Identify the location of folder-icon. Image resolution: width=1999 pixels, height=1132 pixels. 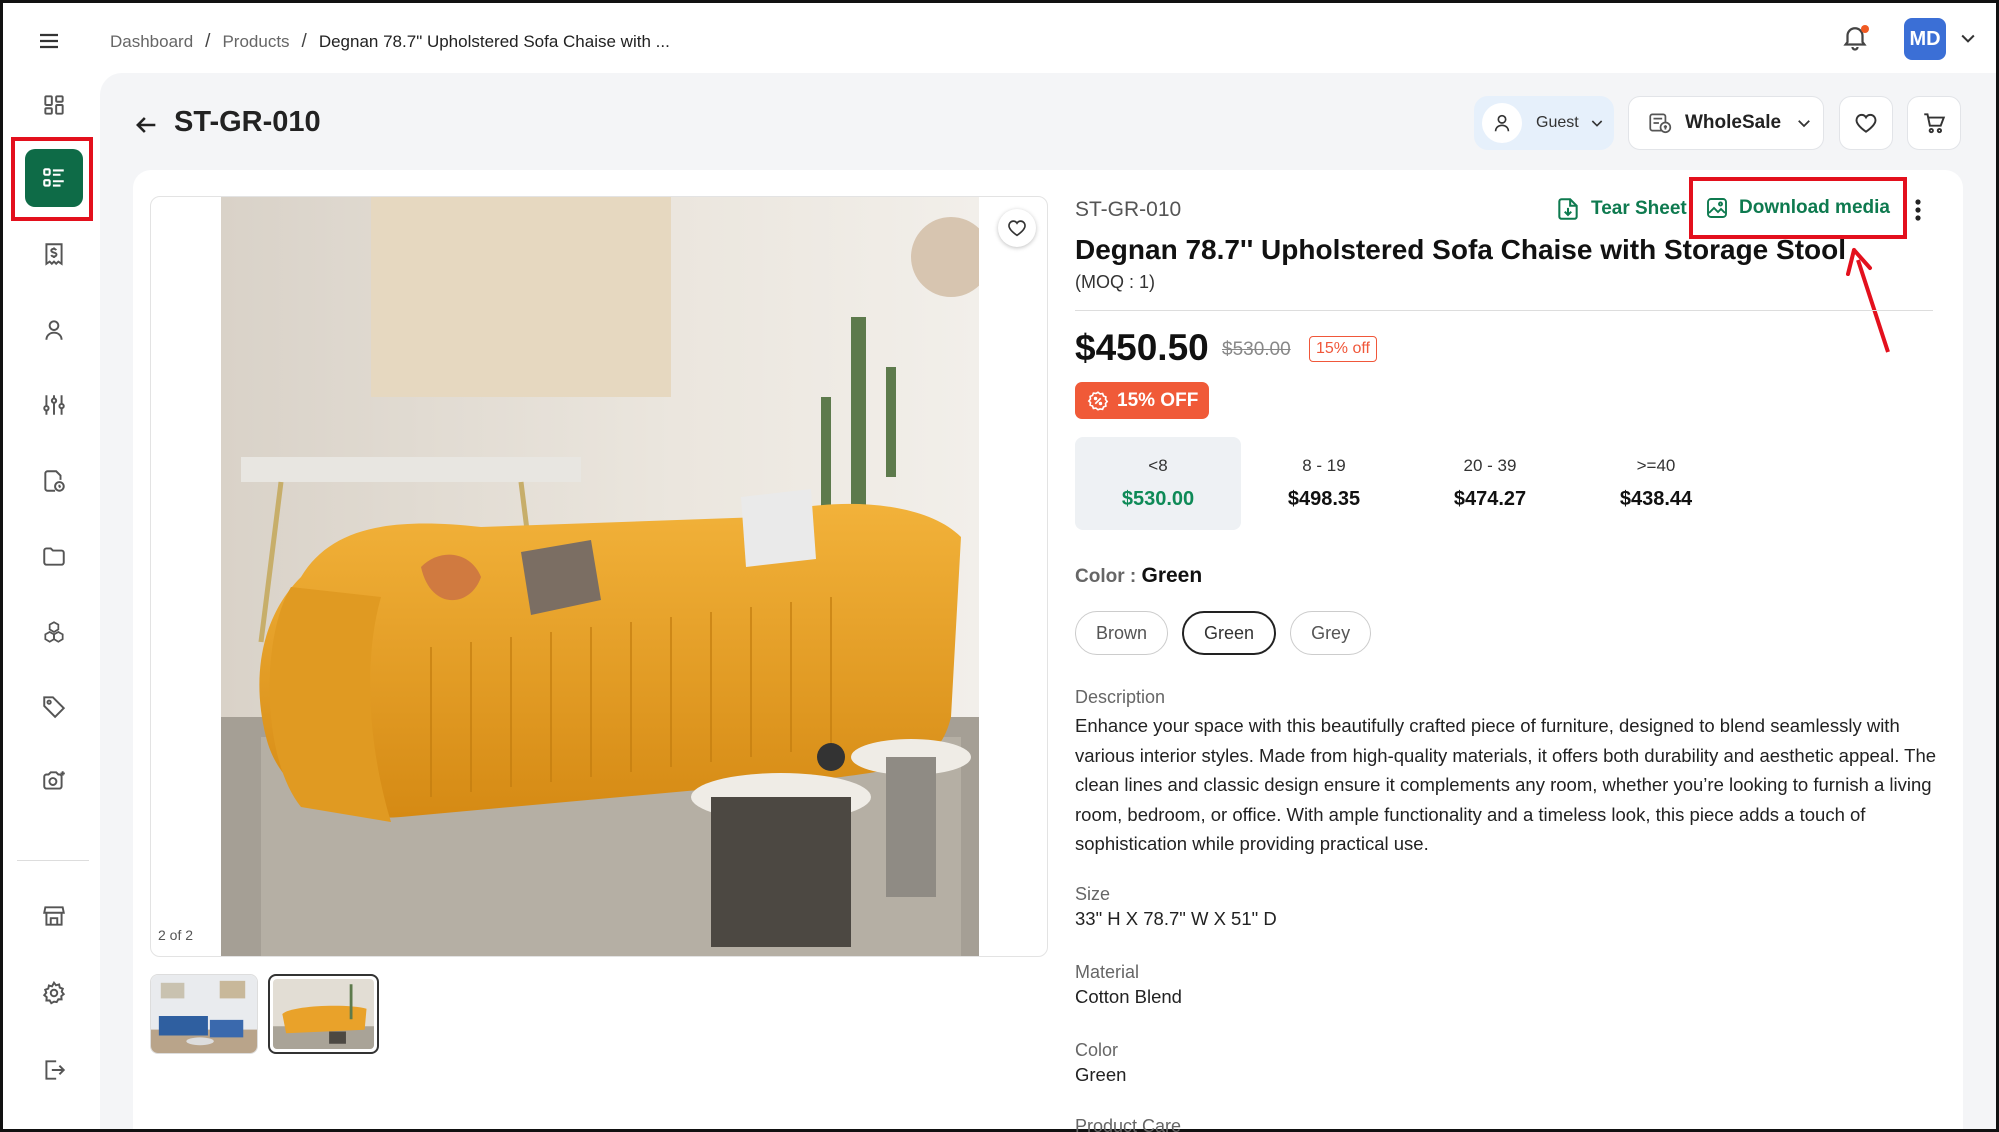
(54, 556).